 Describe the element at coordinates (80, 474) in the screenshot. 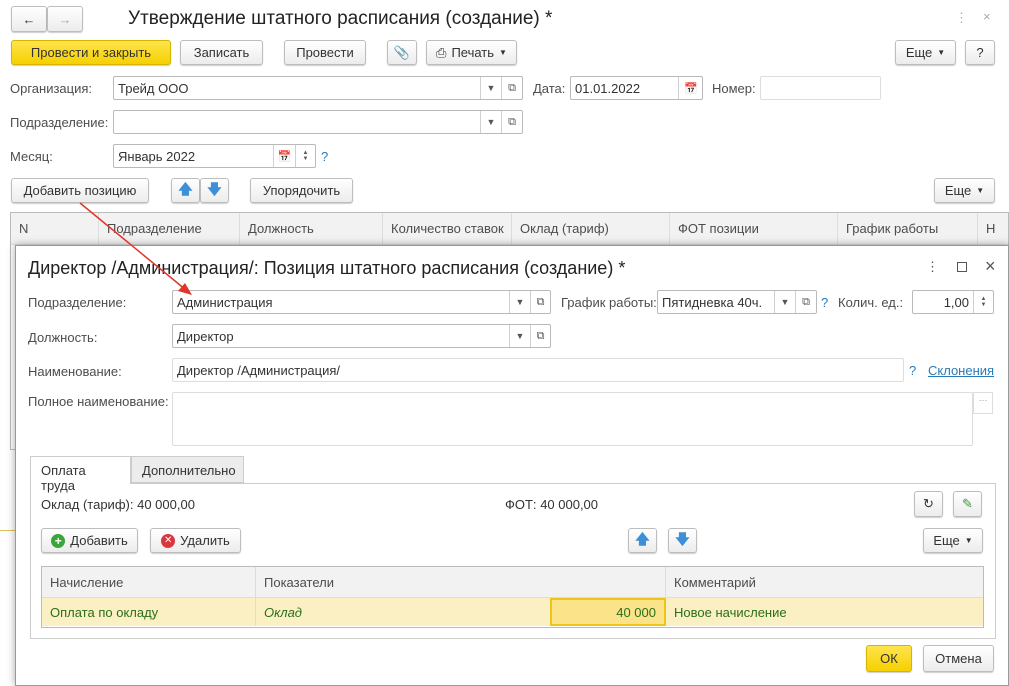

I see `tab-payment: Оплата труда` at that location.